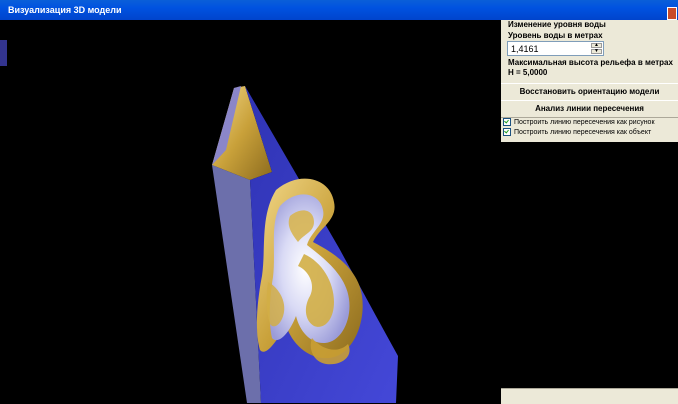  What do you see at coordinates (596, 51) in the screenshot?
I see `spinner-down-button: ▼` at bounding box center [596, 51].